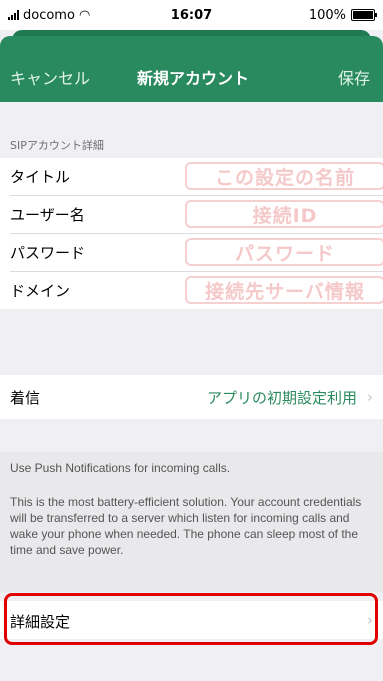 The height and width of the screenshot is (681, 383). I want to click on domain-row: ドメイン 接続先サーバ情報, so click(196, 290).